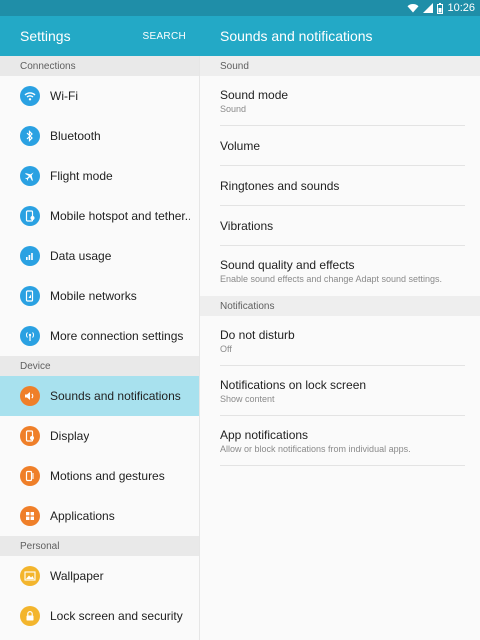  Describe the element at coordinates (461, 8) in the screenshot. I see `status-time: 10:26` at that location.